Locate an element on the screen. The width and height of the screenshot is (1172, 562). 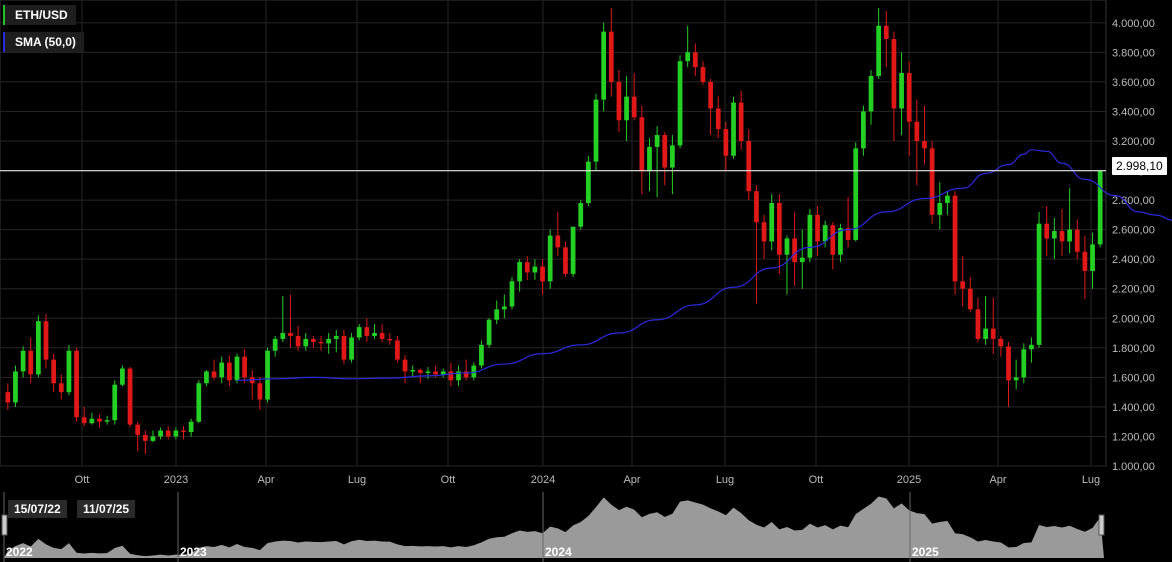
navigator-panel: 2022 2023 2024 2025 is located at coordinates (553, 526).